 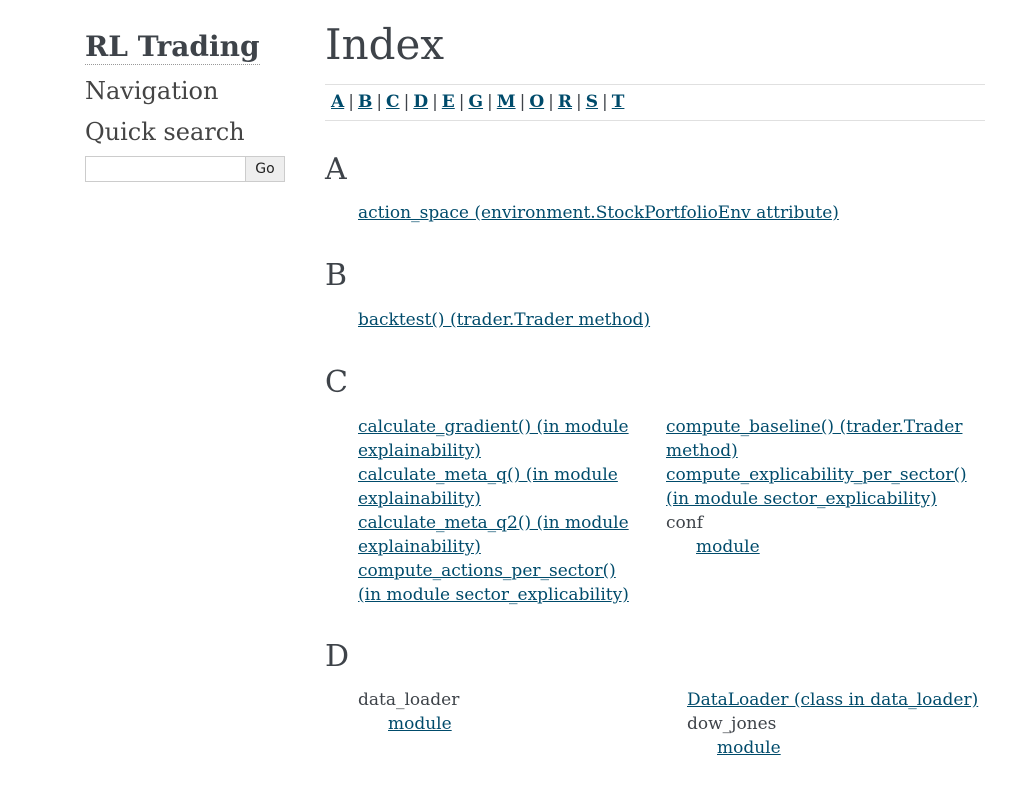 I want to click on section-heading-d: D, so click(x=337, y=656).